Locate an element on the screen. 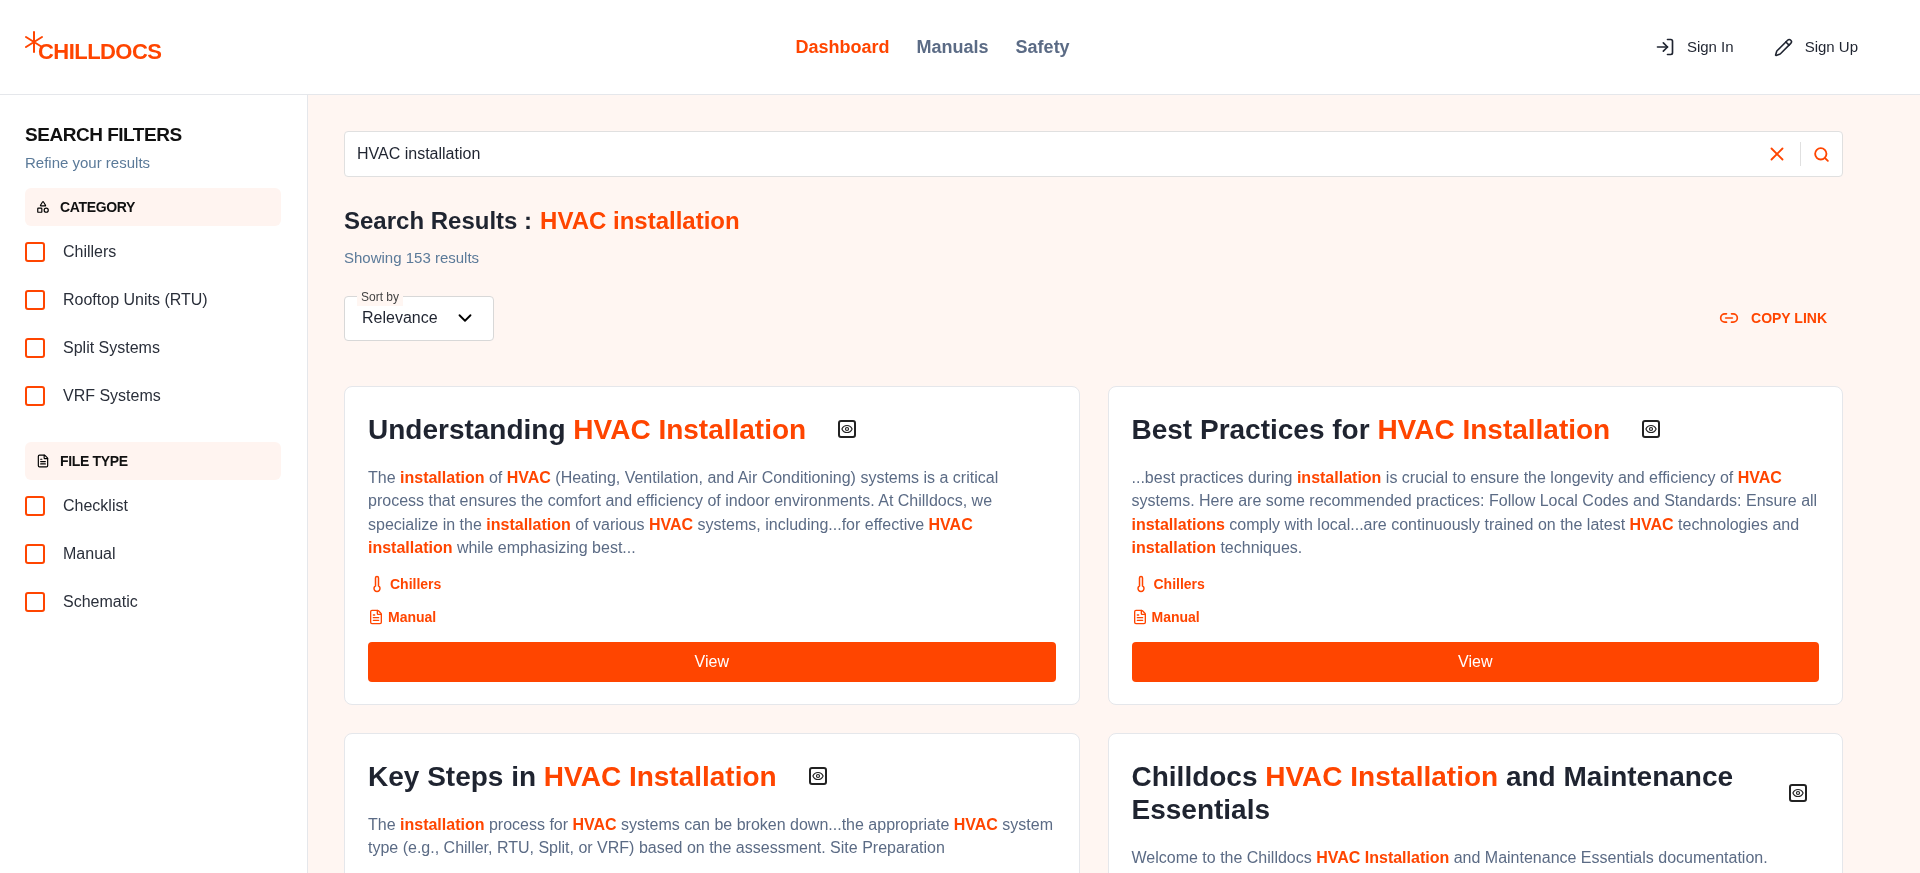 This screenshot has width=1920, height=873. sidebar-subtitle: Refine your results is located at coordinates (88, 162).